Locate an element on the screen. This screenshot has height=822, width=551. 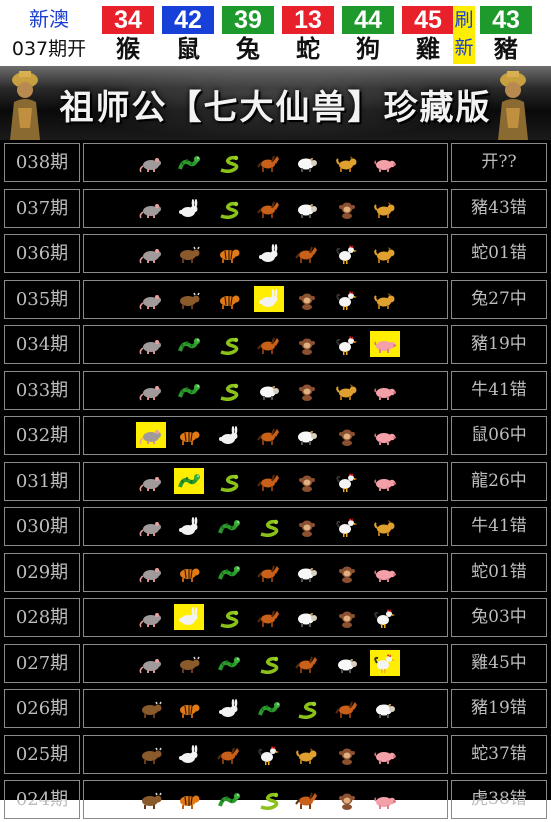
result-ball-2: 42 鼠 is located at coordinates (188, 35).